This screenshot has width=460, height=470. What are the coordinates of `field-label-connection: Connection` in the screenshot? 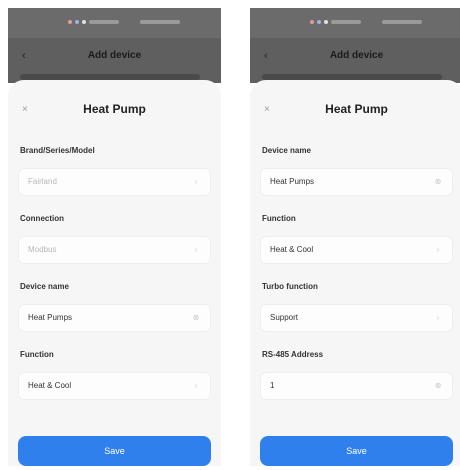 It's located at (42, 218).